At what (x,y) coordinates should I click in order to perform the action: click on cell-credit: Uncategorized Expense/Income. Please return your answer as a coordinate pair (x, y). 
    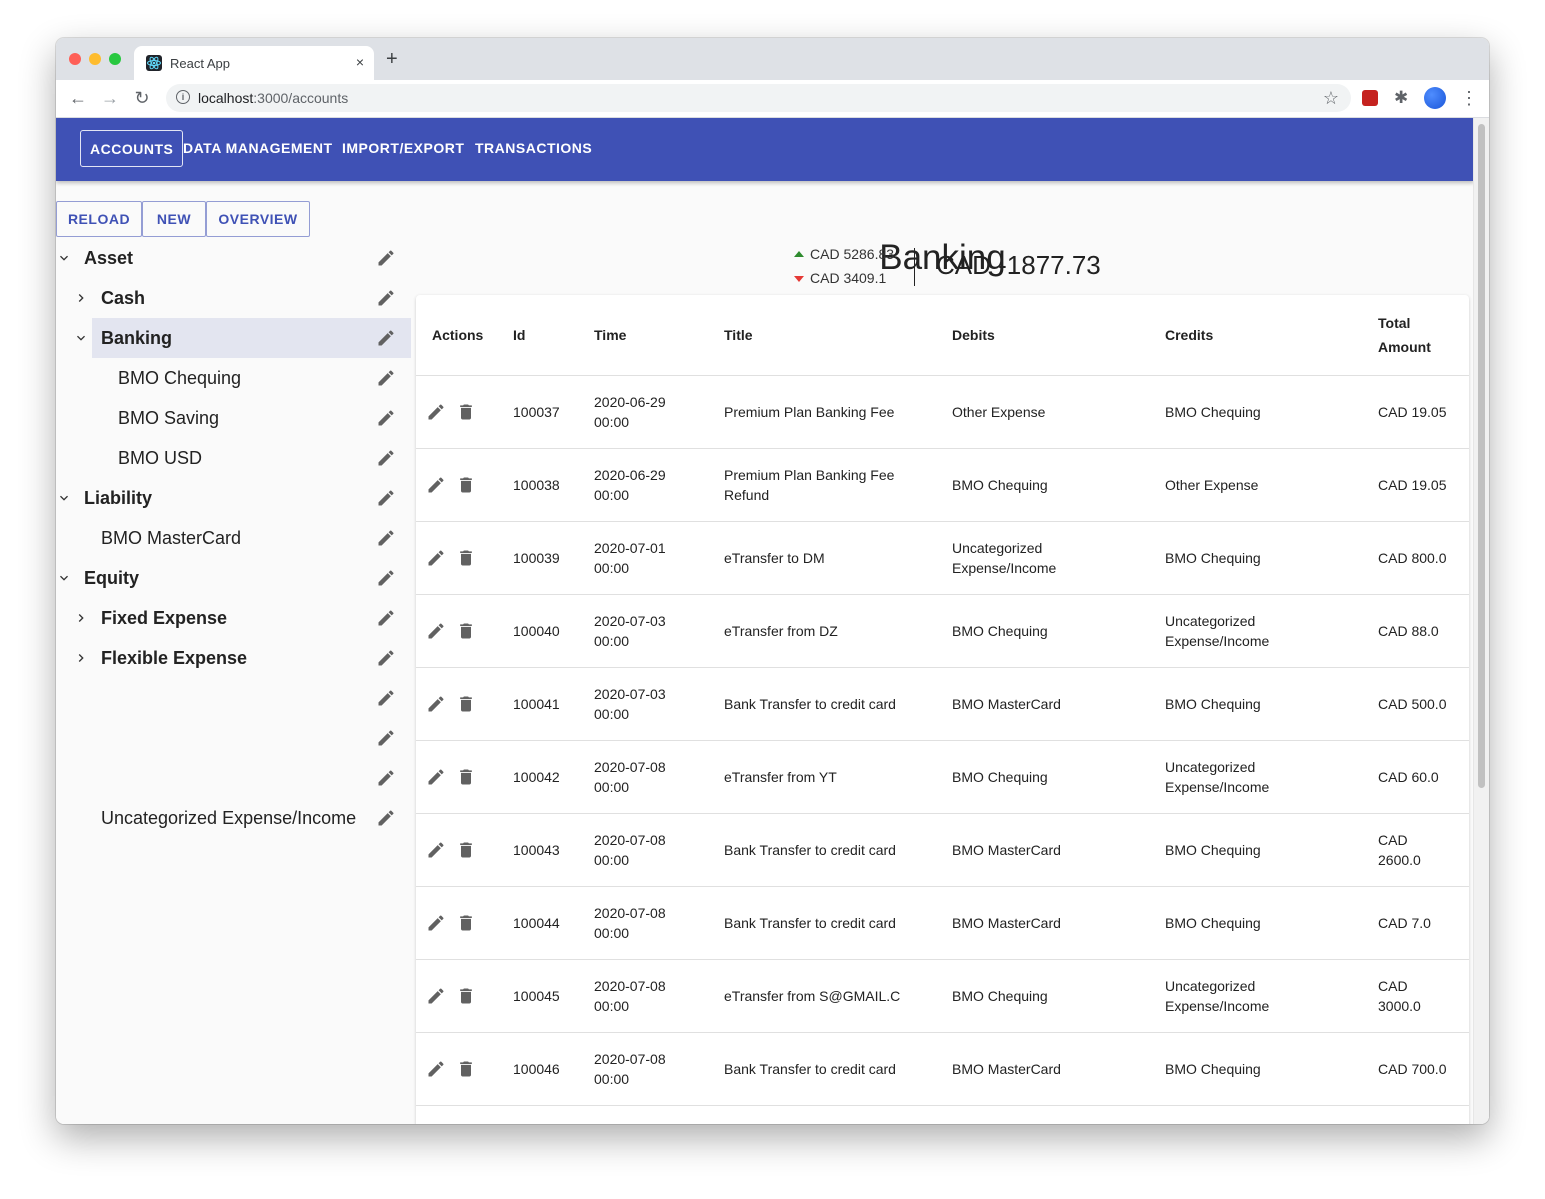
    Looking at the image, I should click on (1217, 631).